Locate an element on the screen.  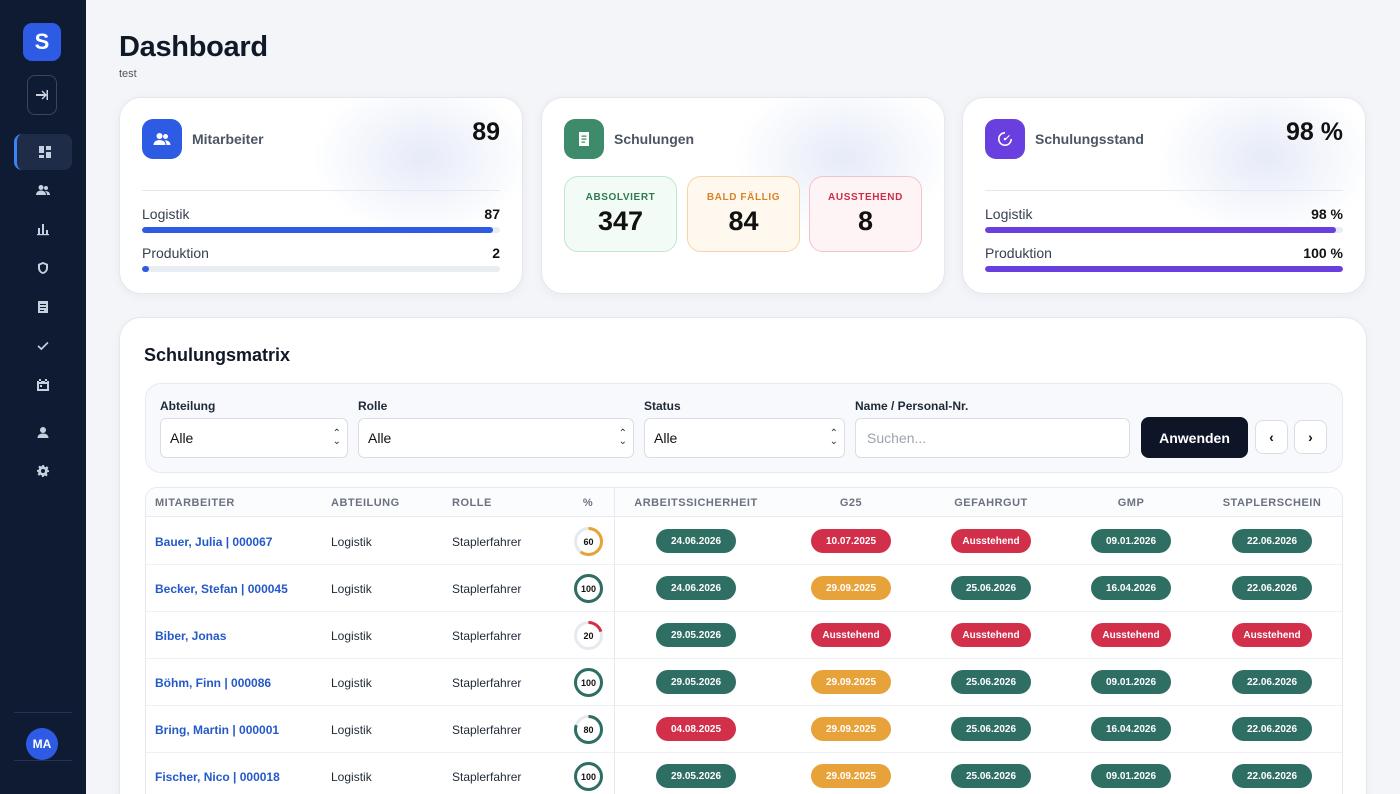
col-occupational-safety: ARBEITSSICHERHEIT is located at coordinates (695, 503).